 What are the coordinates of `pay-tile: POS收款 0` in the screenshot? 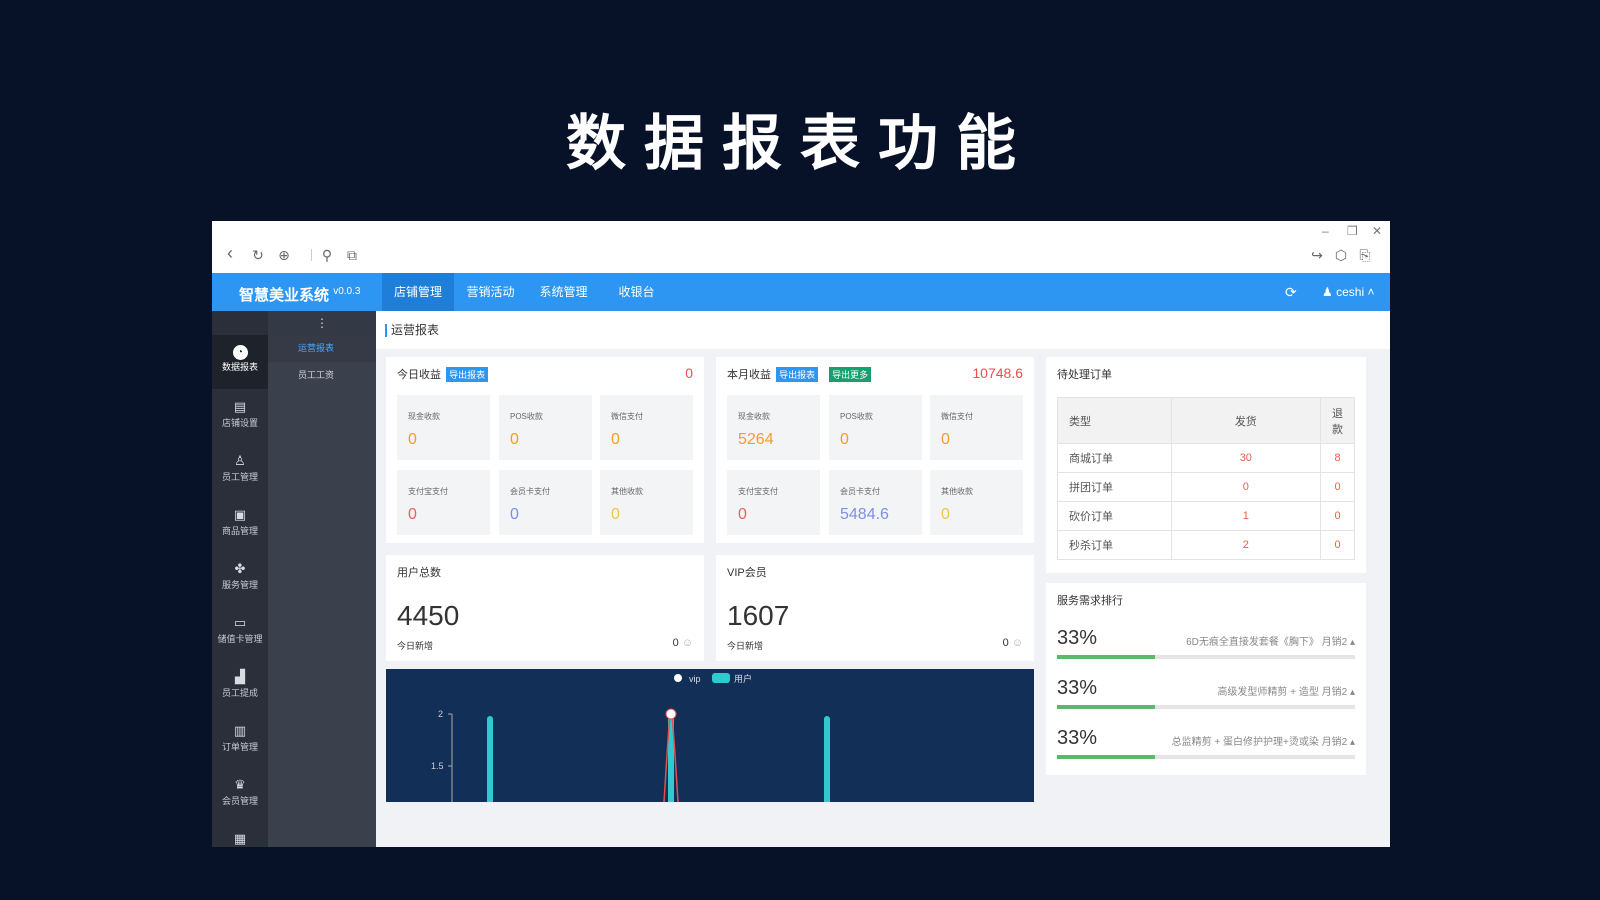 It's located at (545, 427).